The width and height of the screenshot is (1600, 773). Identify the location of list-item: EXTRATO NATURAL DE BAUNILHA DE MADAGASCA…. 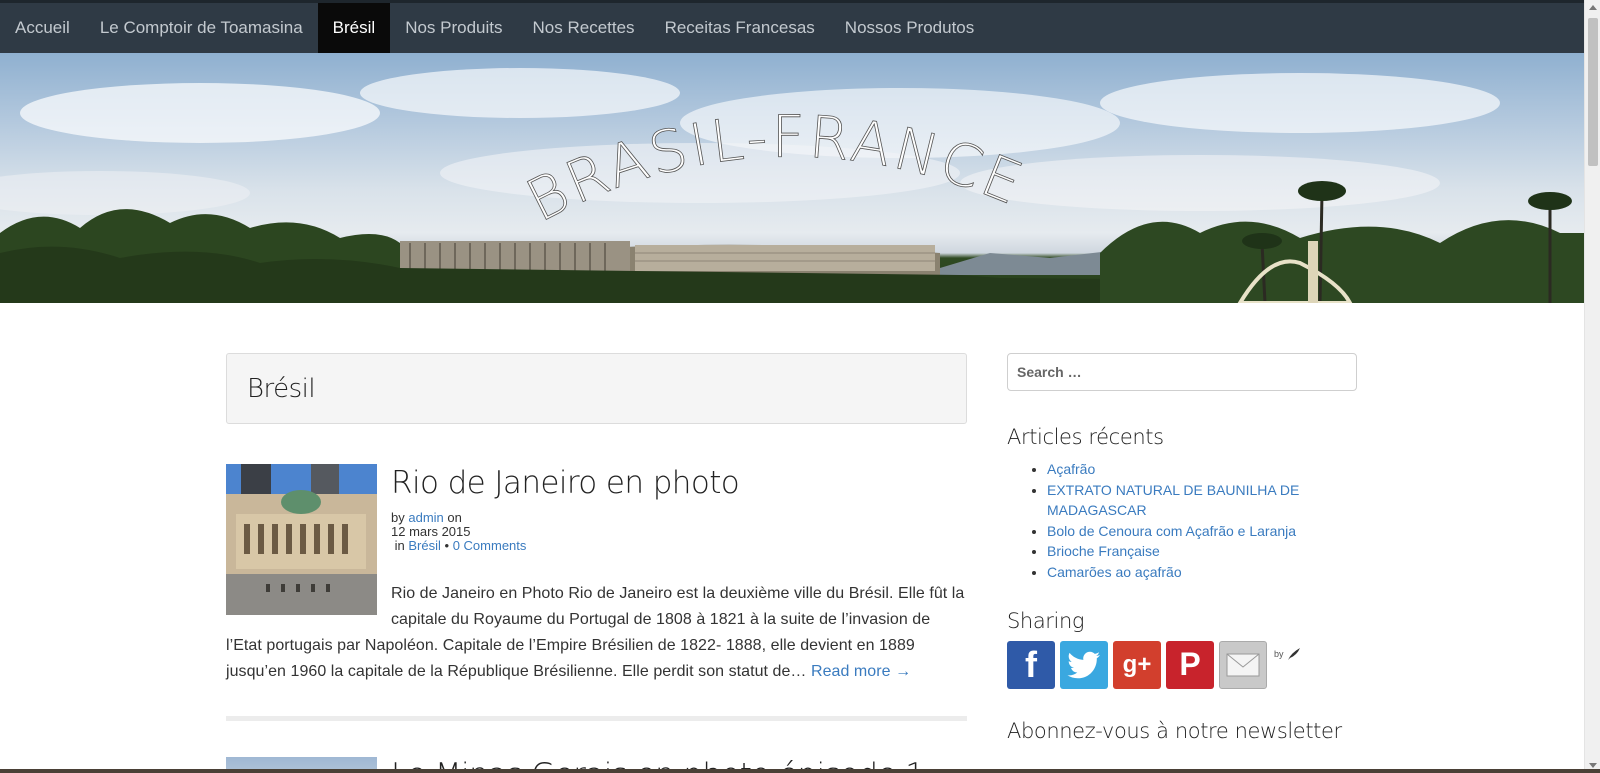
(1202, 500).